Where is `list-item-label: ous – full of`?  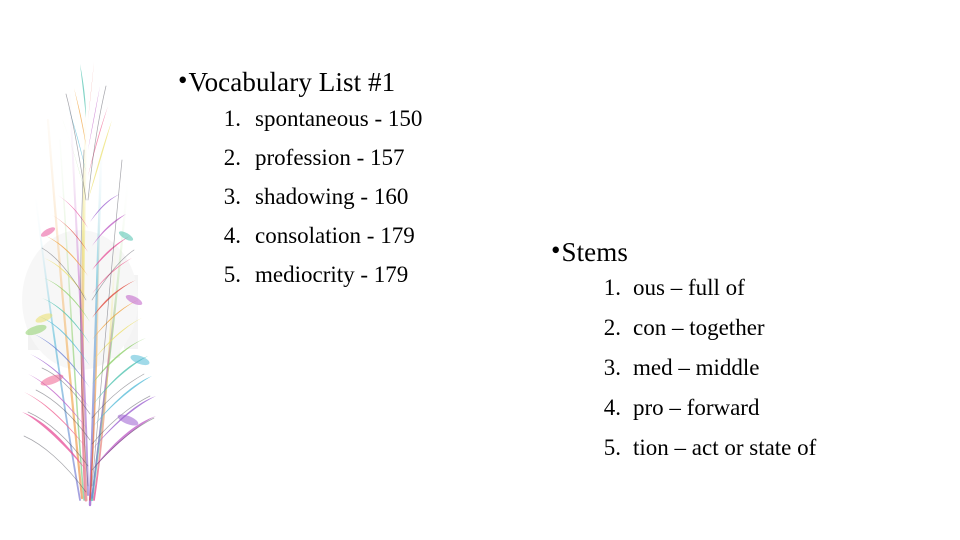 list-item-label: ous – full of is located at coordinates (689, 287).